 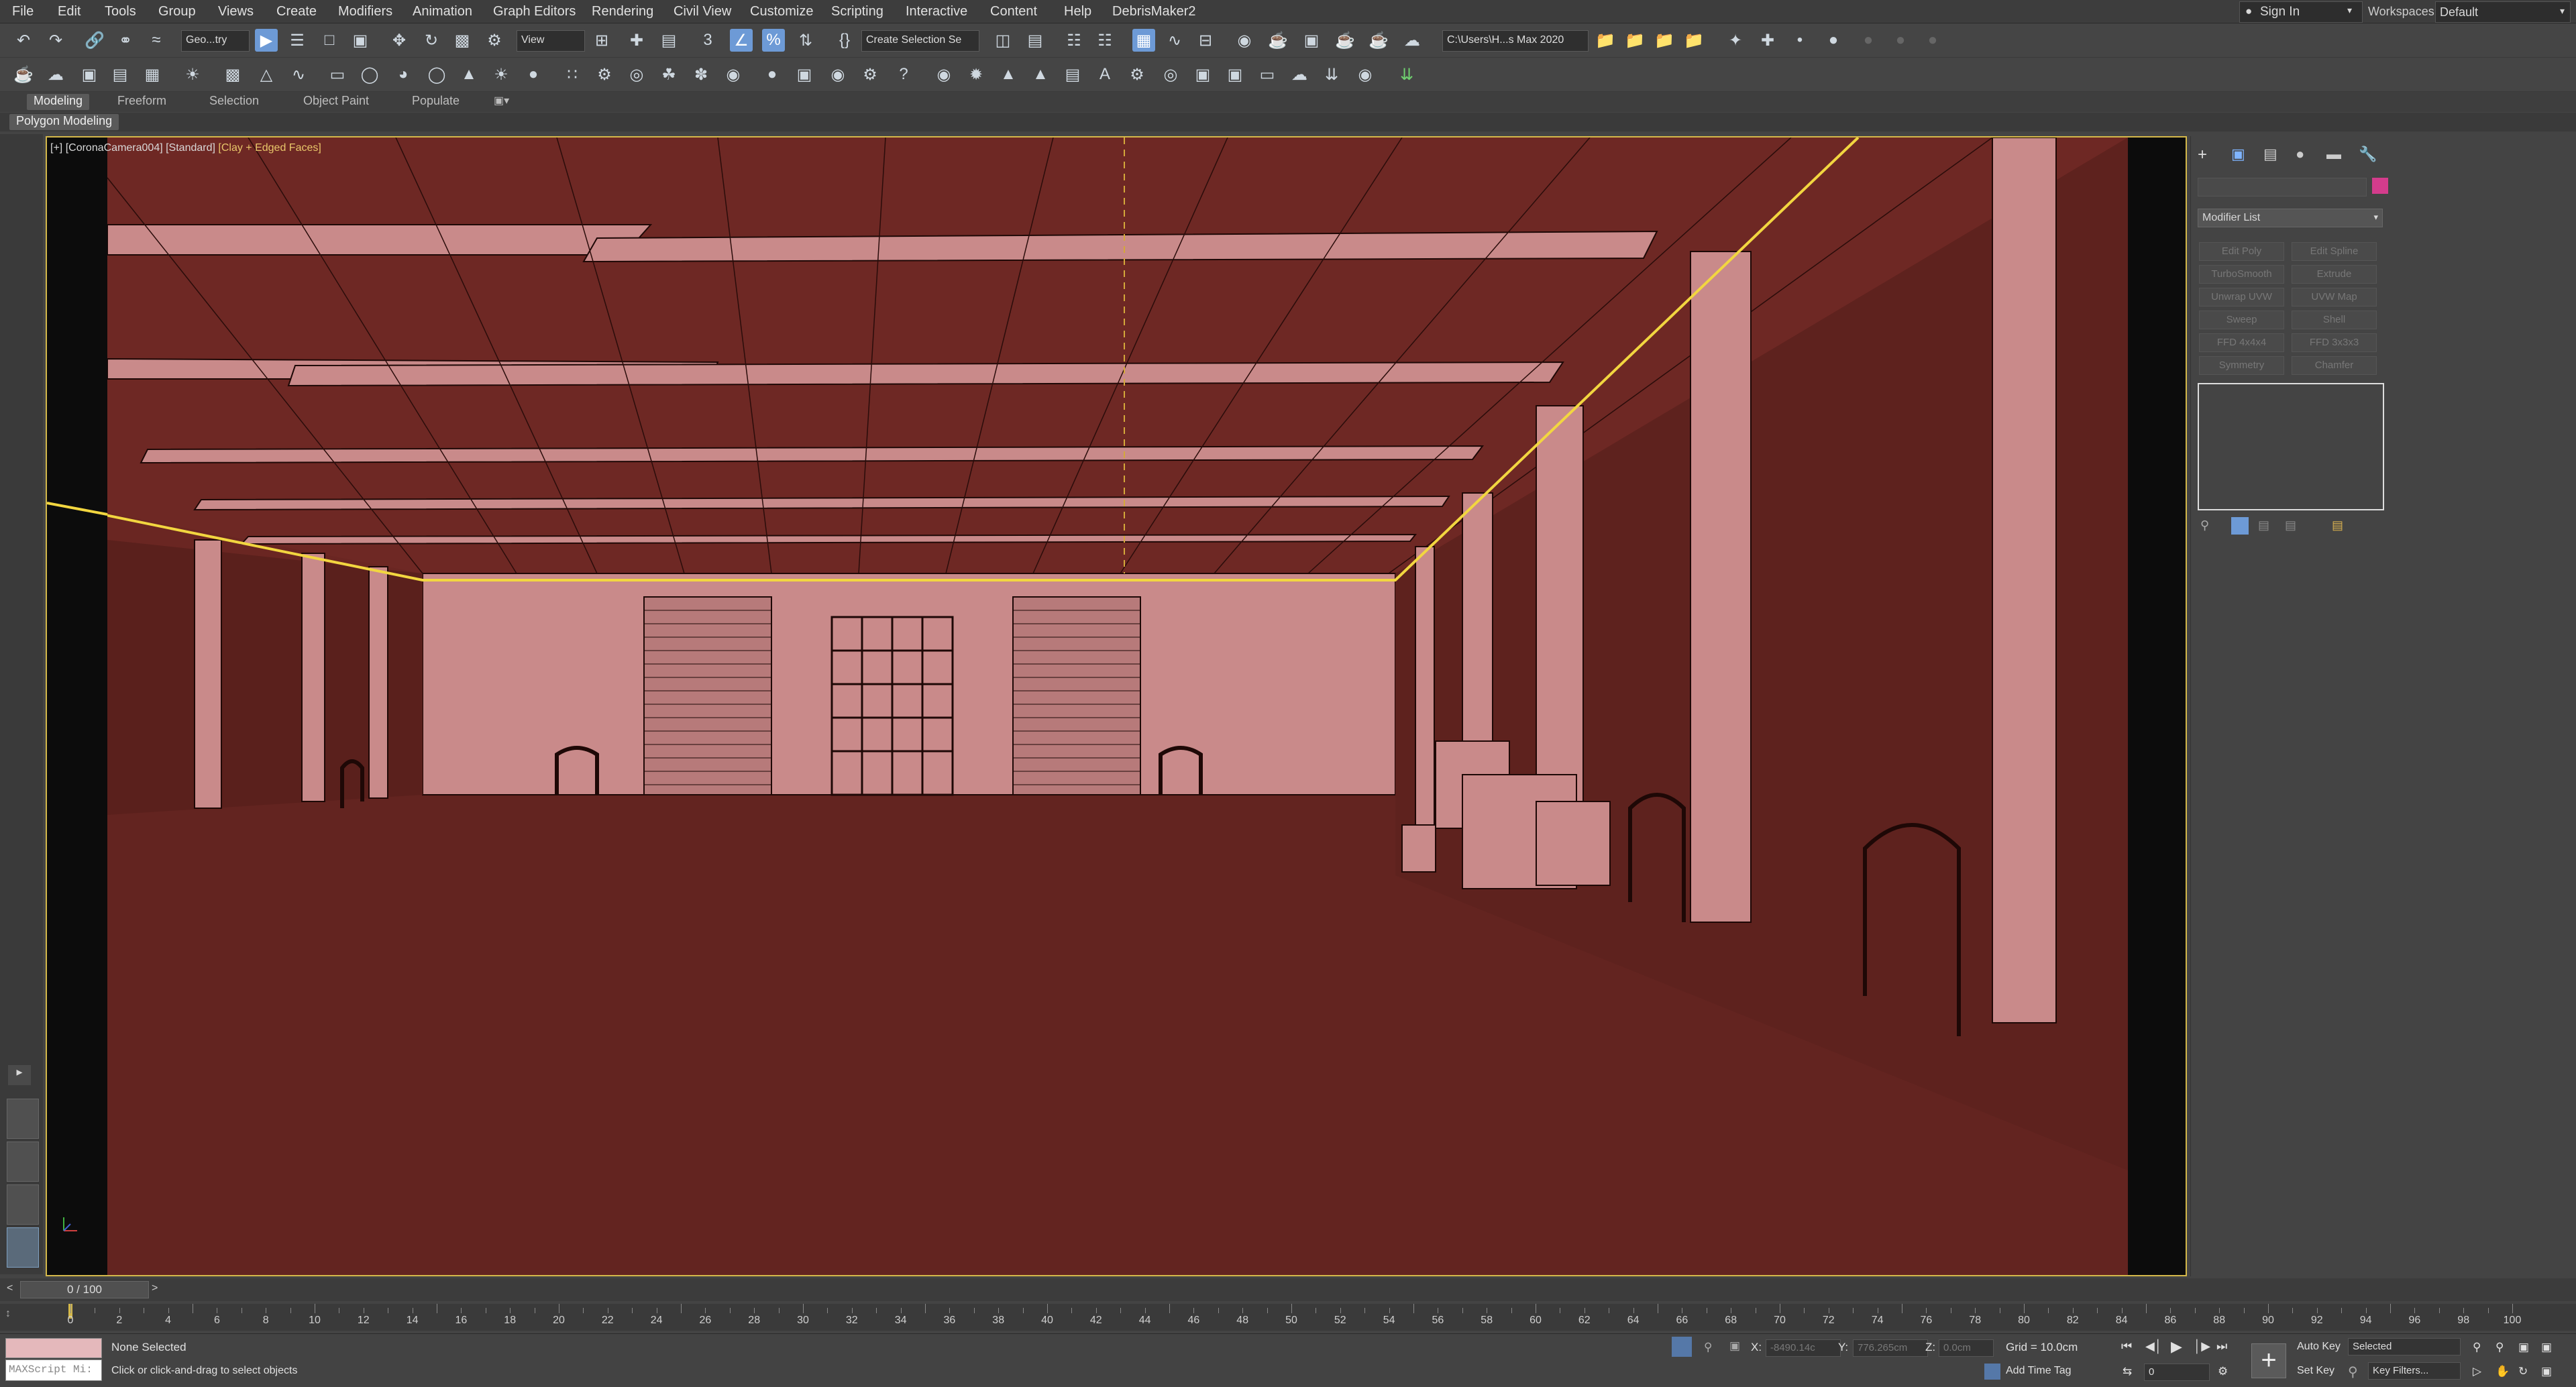 What do you see at coordinates (114, 148) in the screenshot?
I see `viewport-camera-label: [CoronaCamera004]` at bounding box center [114, 148].